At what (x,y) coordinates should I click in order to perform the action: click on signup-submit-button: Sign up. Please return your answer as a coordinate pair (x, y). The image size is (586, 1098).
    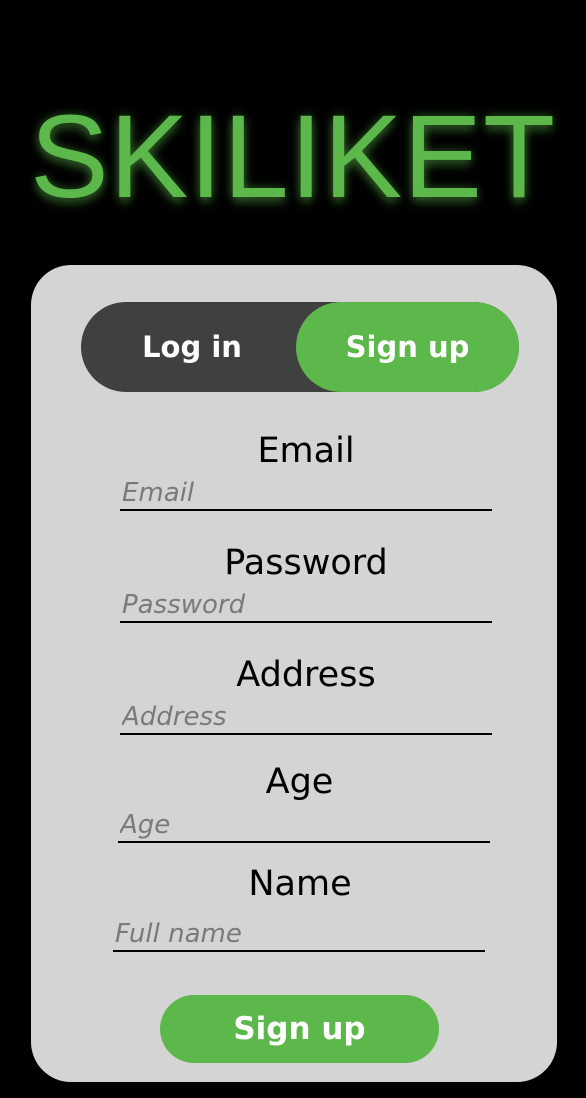
    Looking at the image, I should click on (299, 1029).